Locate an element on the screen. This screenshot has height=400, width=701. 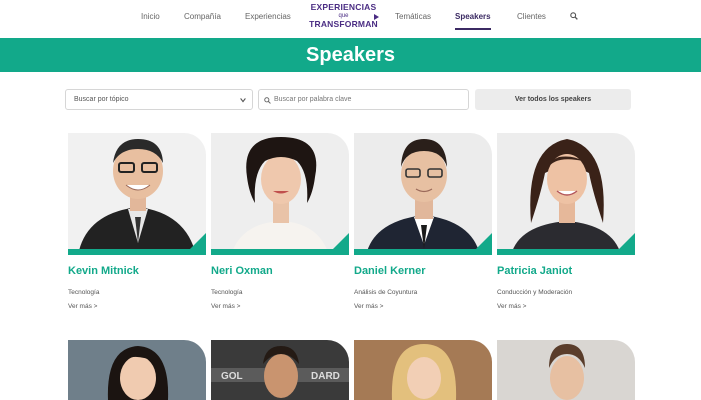
logo-arrow-icon is located at coordinates (376, 17).